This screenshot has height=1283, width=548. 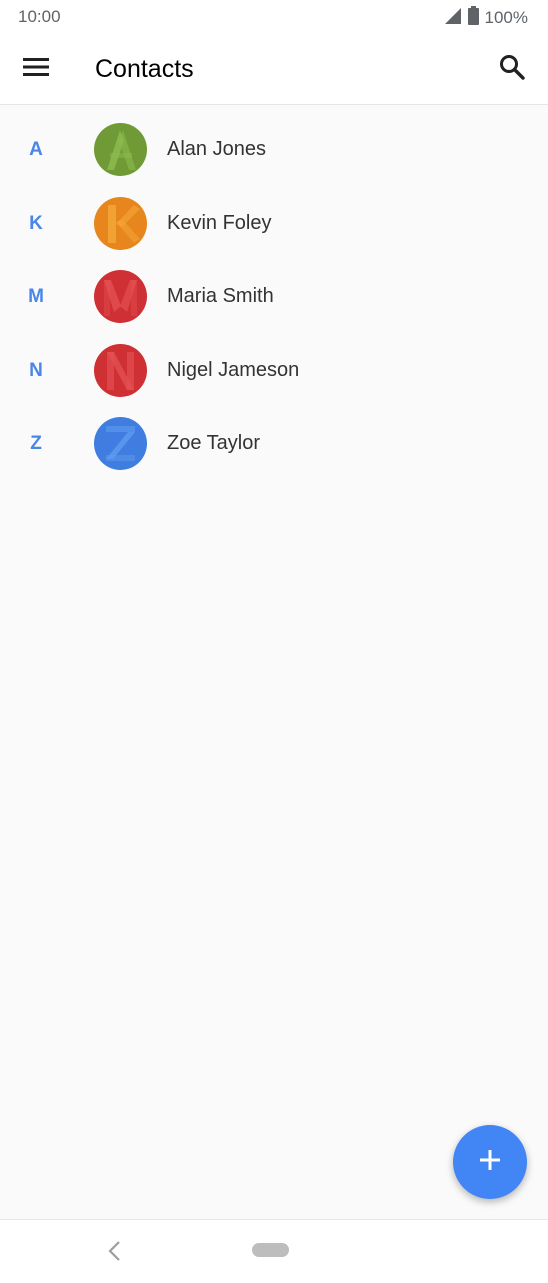 I want to click on status-icons: 100%, so click(x=486, y=18).